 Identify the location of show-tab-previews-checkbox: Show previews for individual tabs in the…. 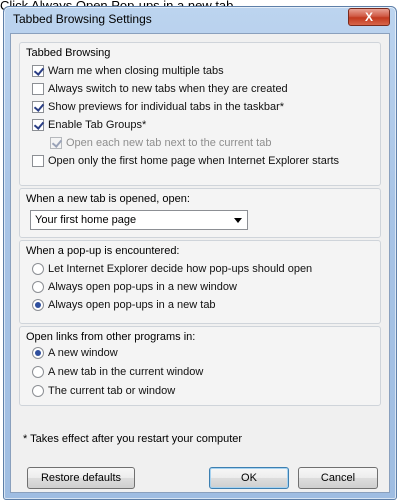
(158, 107).